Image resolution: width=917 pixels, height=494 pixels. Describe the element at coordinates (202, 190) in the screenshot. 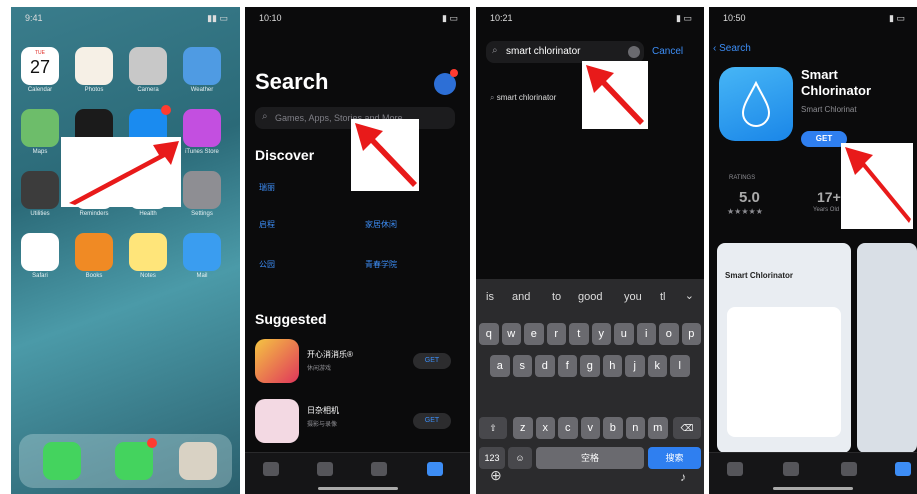

I see `settings-app-icon` at that location.